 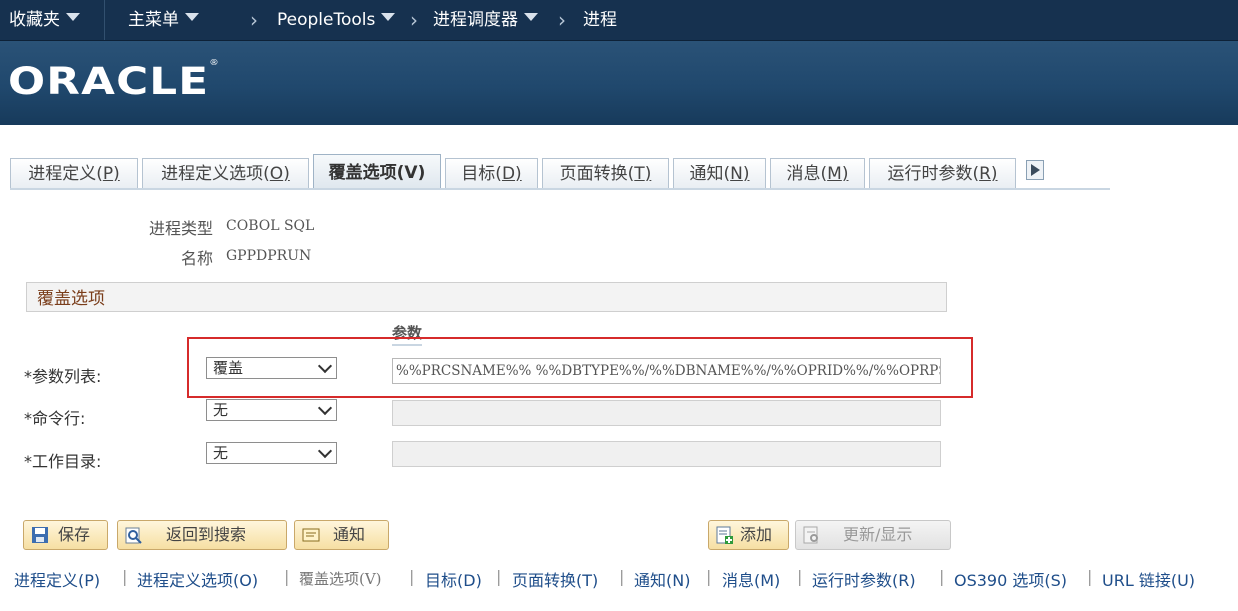 What do you see at coordinates (63, 376) in the screenshot?
I see `parameter-list-label: *参数列表:` at bounding box center [63, 376].